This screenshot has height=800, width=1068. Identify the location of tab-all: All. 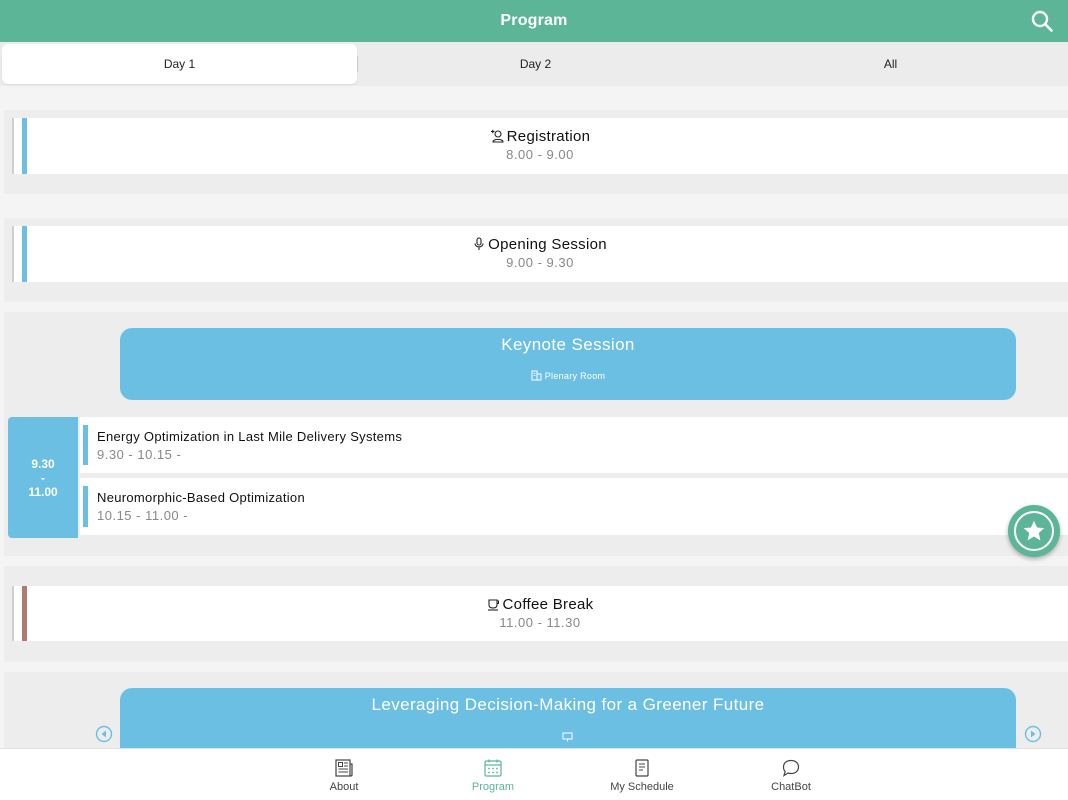
(890, 64).